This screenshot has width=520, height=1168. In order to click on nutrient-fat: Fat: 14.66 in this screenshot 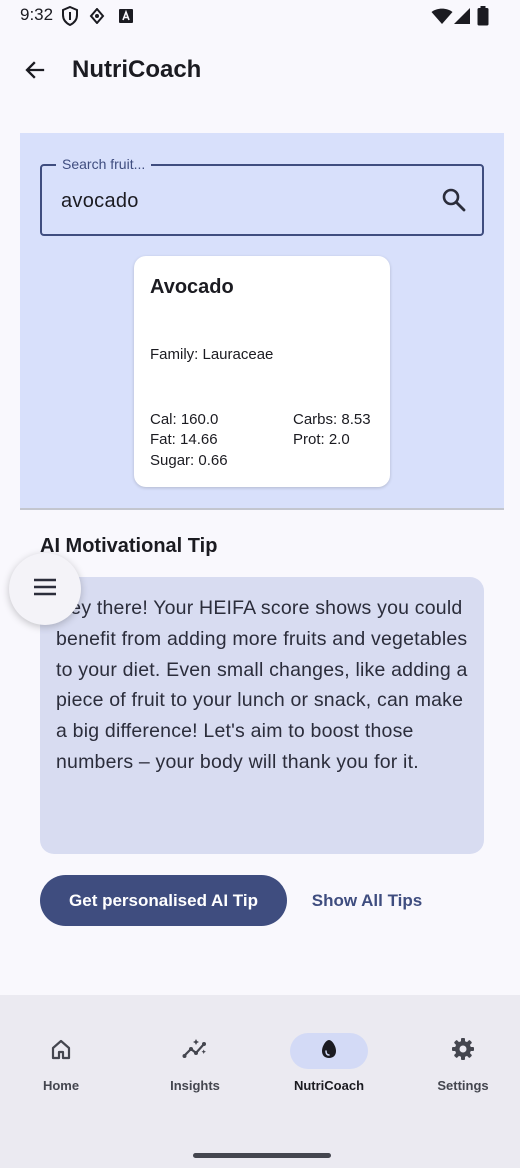, I will do `click(184, 439)`.